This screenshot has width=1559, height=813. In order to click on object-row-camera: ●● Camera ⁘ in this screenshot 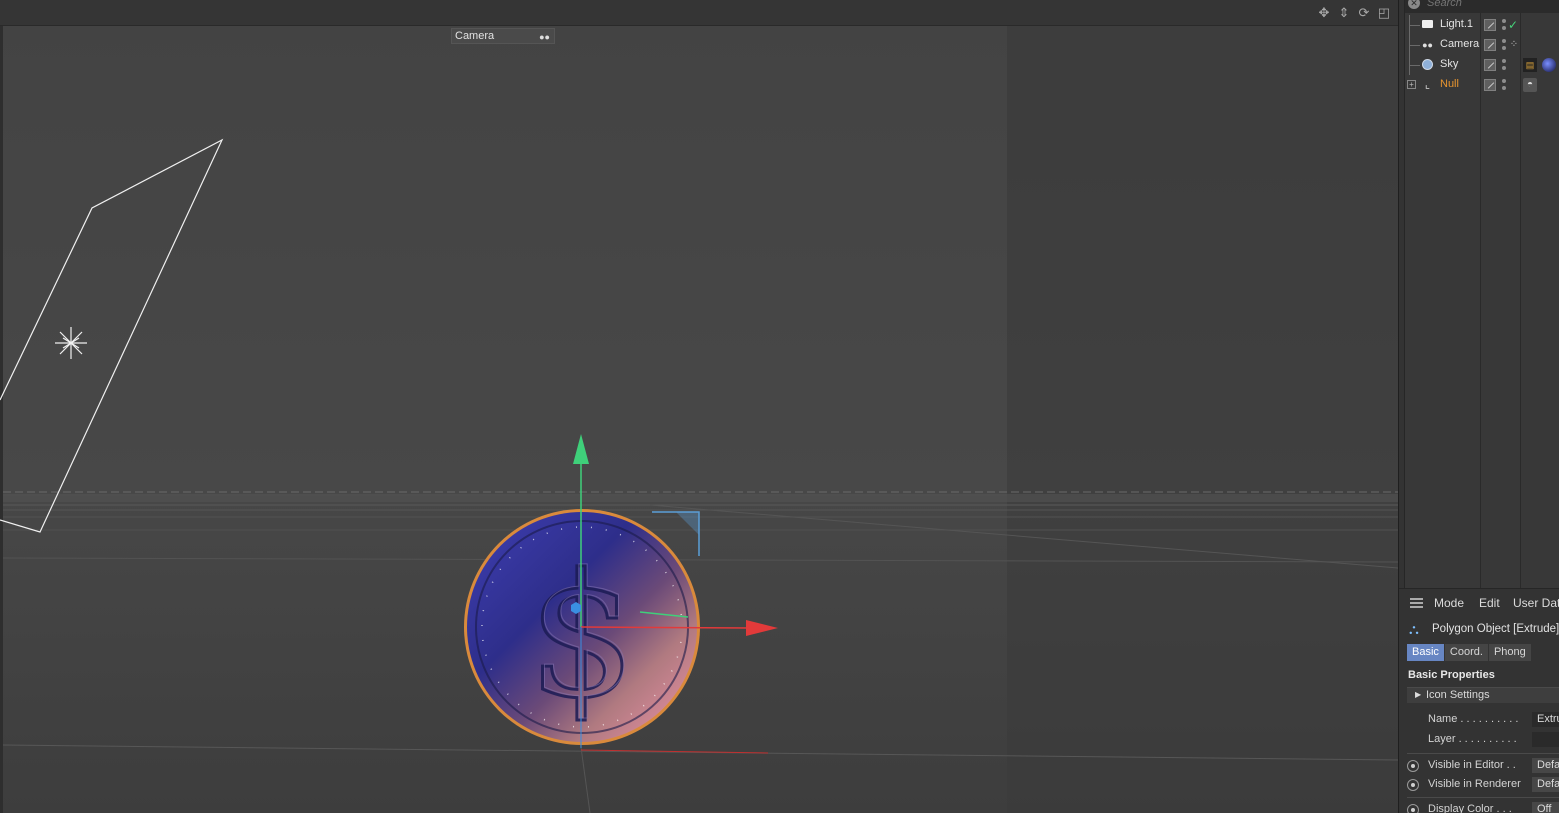, I will do `click(1482, 45)`.